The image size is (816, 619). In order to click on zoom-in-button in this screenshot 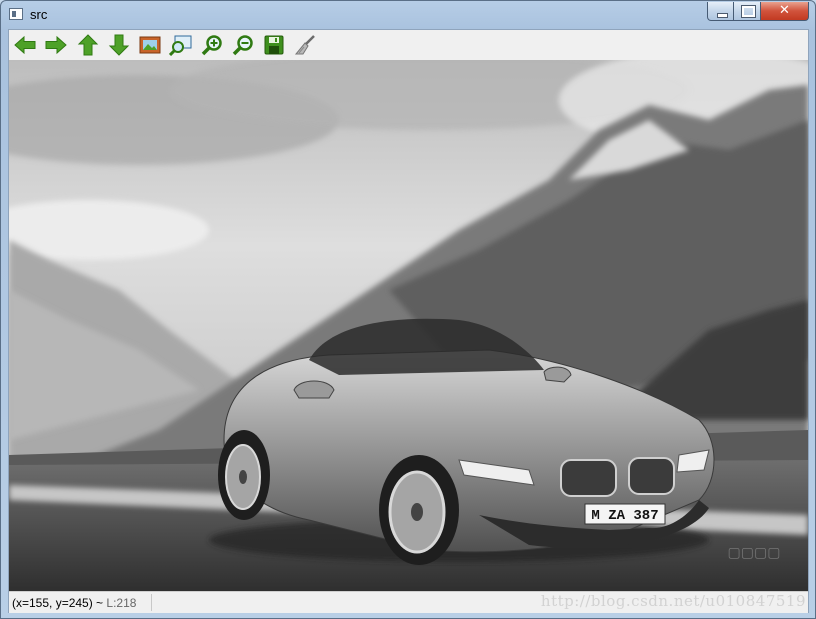, I will do `click(212, 45)`.